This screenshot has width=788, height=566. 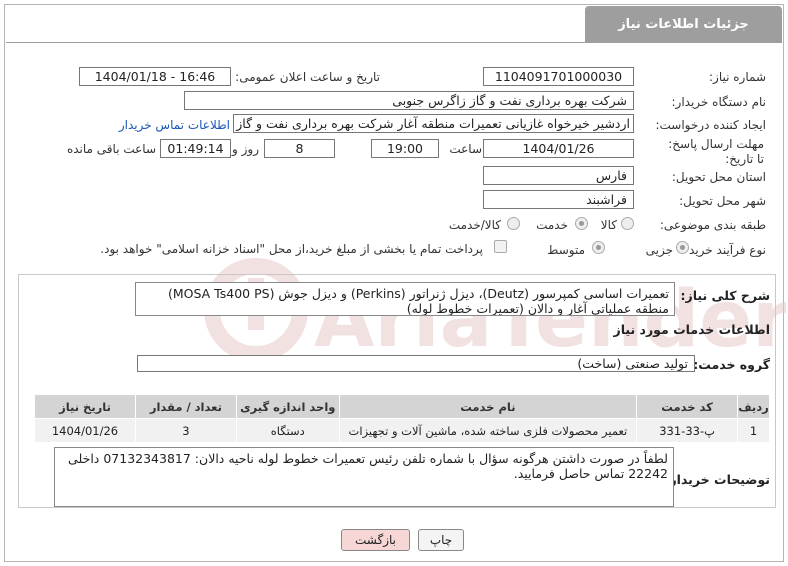 What do you see at coordinates (716, 151) in the screenshot?
I see `deadline-label: مهلت ارسال پاسخ: تا تاریخ:` at bounding box center [716, 151].